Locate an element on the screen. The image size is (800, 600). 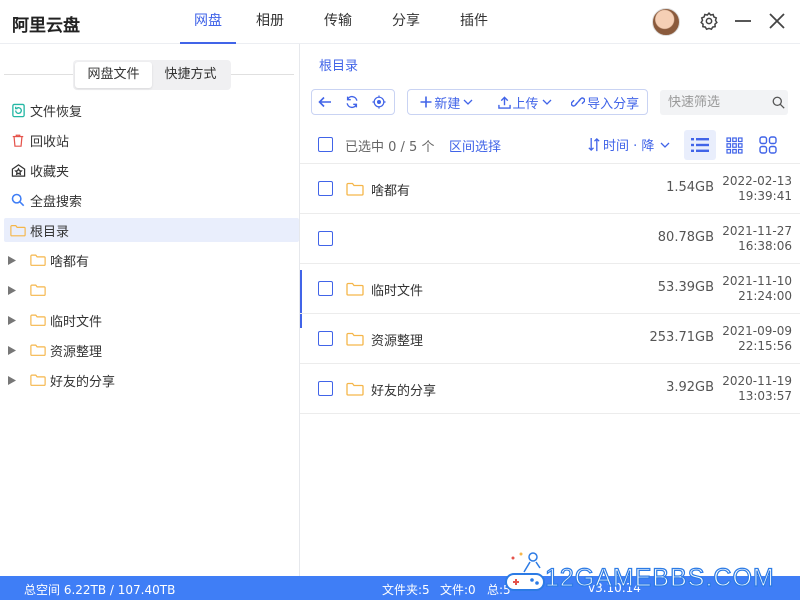
file-time: 22:15:56 is located at coordinates (765, 346).